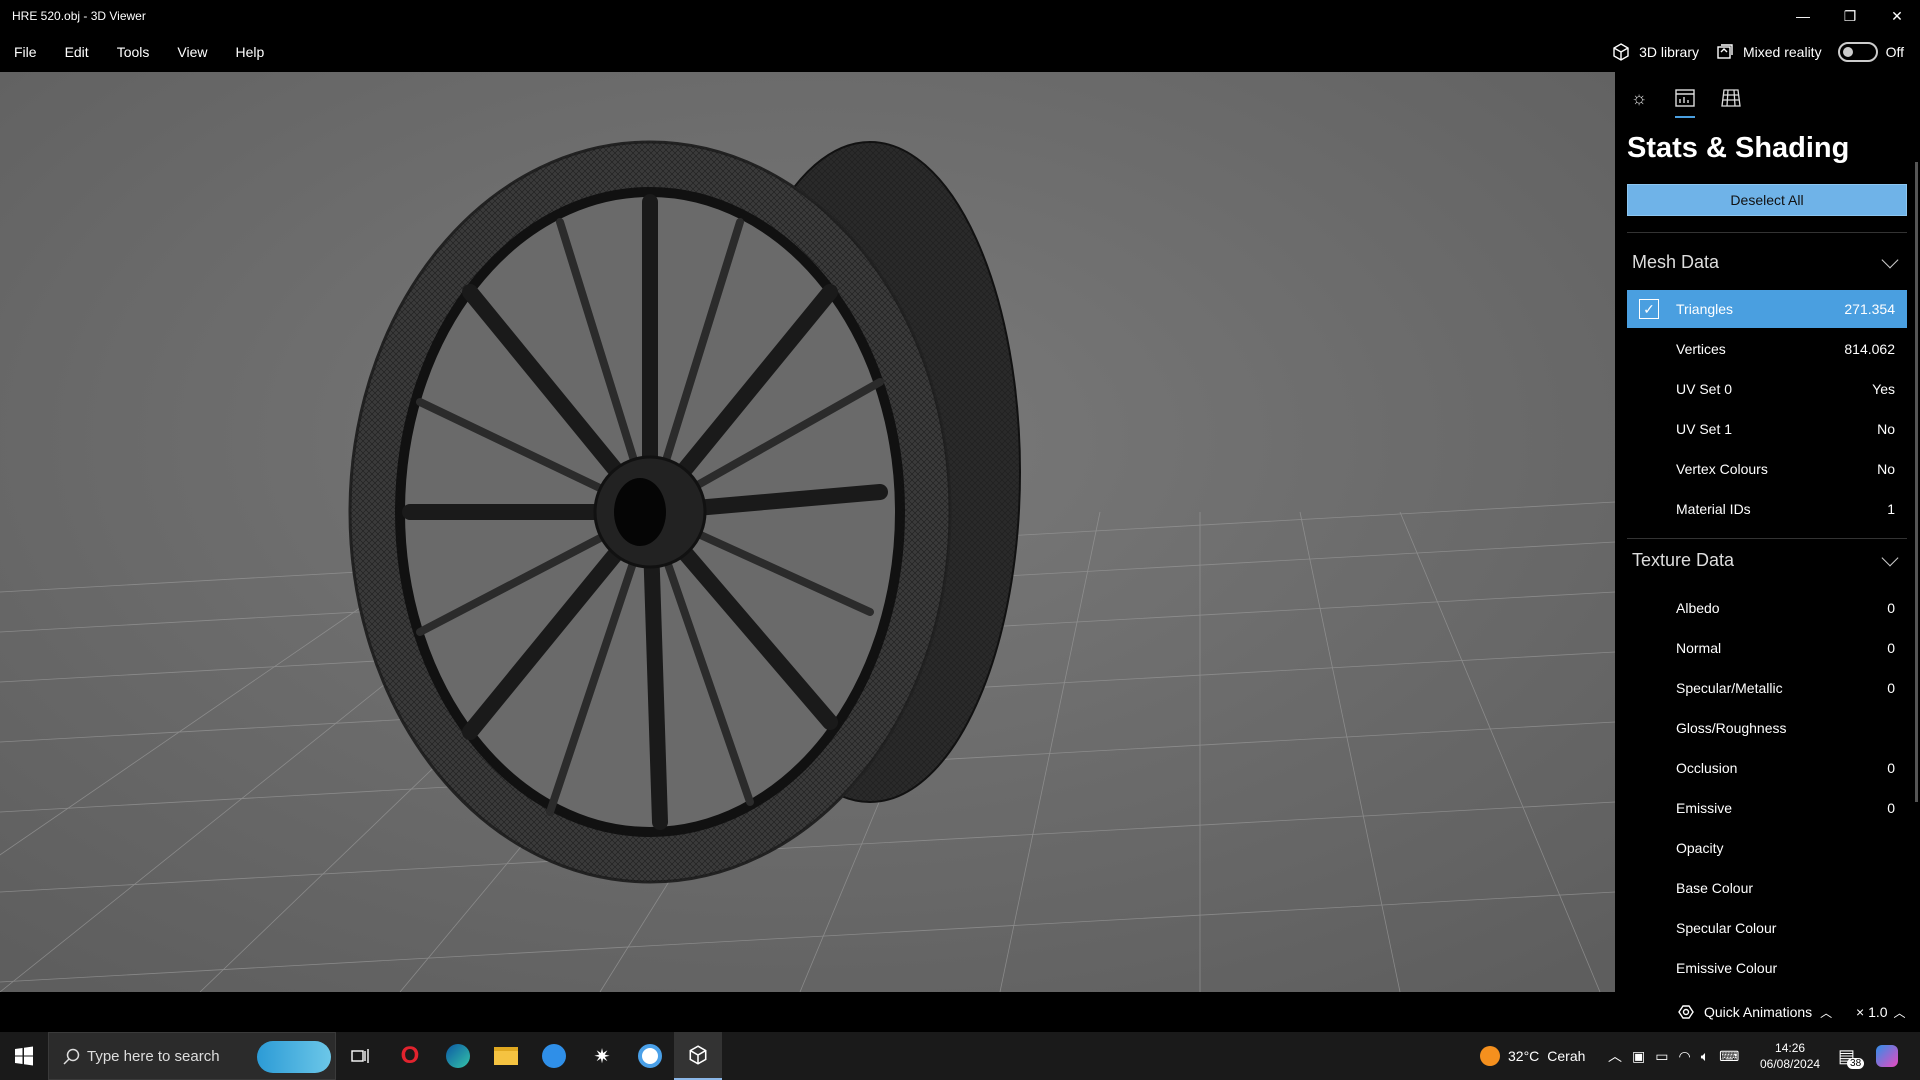 Image resolution: width=1920 pixels, height=1080 pixels. I want to click on mesh-row-vertex-colours: Vertex Colours No, so click(1767, 469).